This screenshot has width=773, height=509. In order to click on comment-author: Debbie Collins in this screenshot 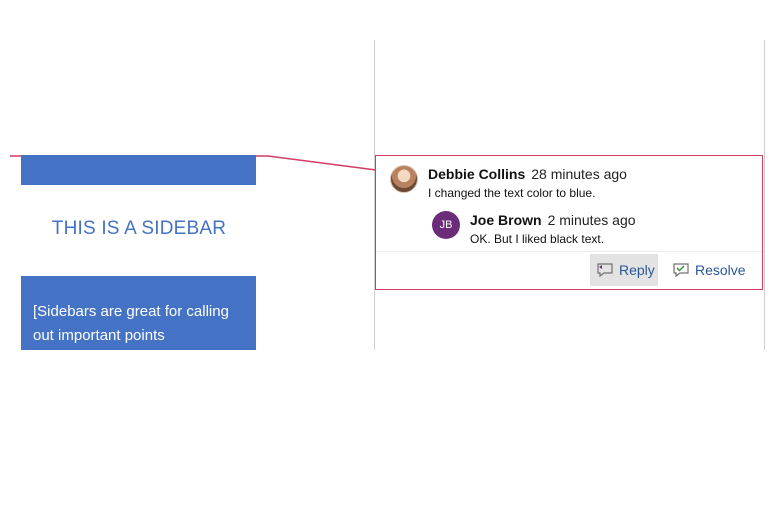, I will do `click(477, 174)`.